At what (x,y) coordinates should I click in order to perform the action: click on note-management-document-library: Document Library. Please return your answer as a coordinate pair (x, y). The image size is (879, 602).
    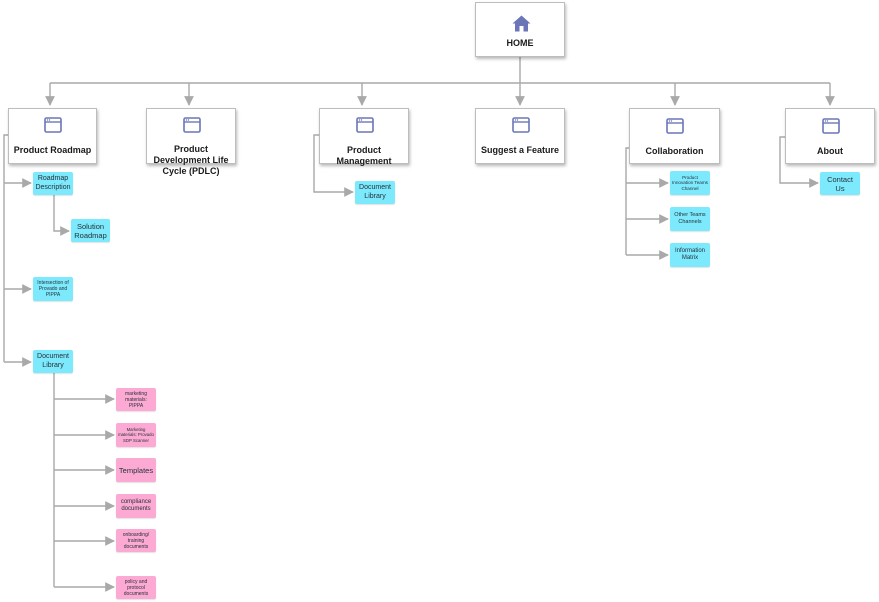
    Looking at the image, I should click on (375, 192).